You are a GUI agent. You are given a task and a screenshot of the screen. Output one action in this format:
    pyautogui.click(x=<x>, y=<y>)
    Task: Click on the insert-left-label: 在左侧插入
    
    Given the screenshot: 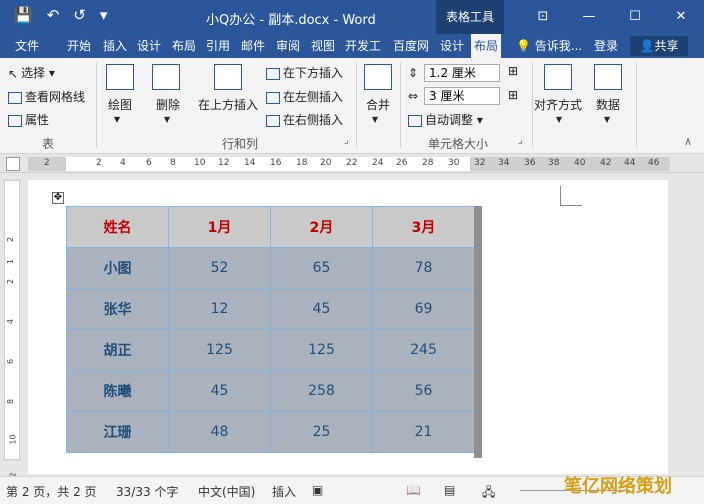 What is the action you would take?
    pyautogui.click(x=313, y=97)
    